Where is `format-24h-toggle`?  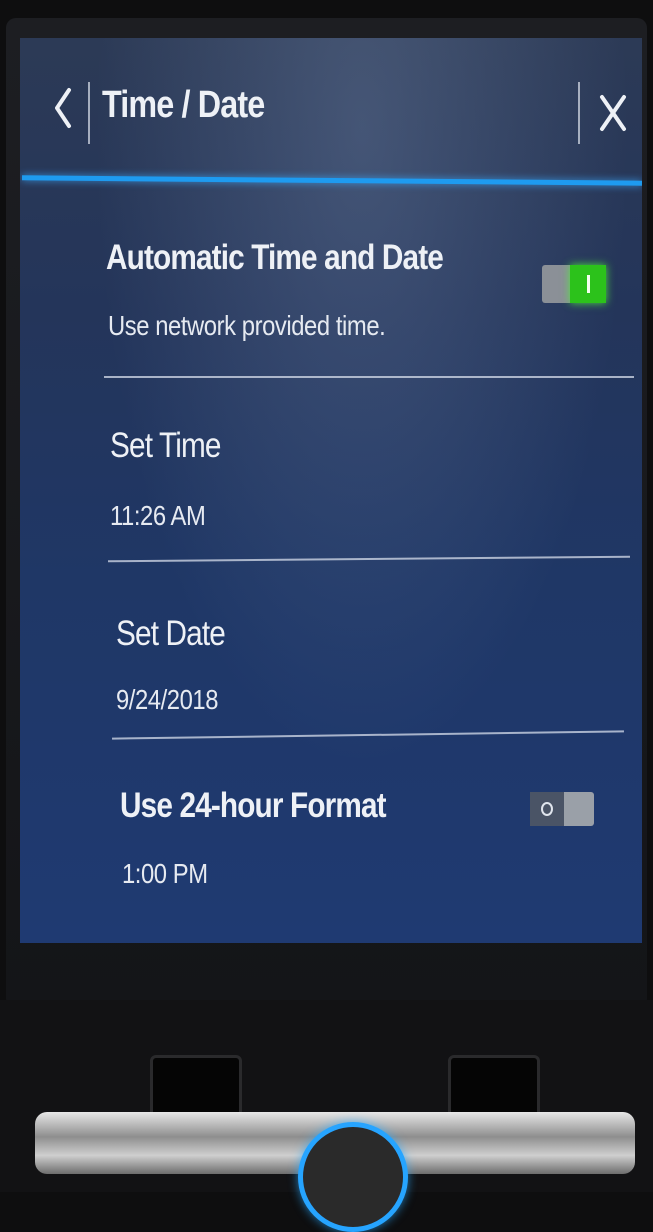 format-24h-toggle is located at coordinates (562, 809).